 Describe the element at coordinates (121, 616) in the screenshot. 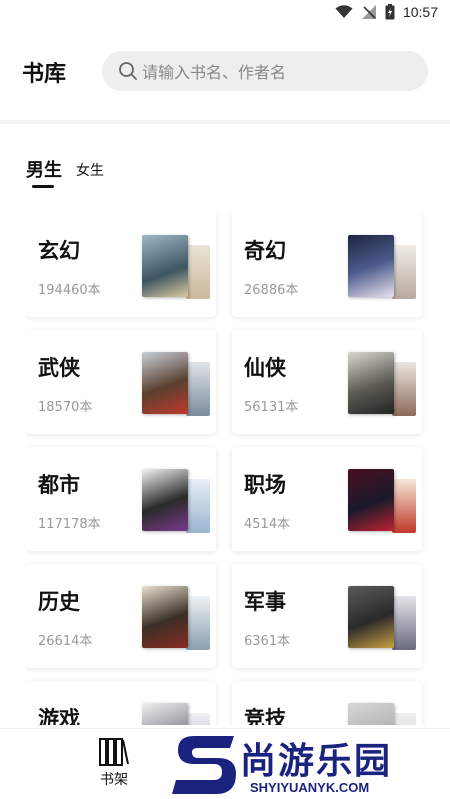

I see `category-card-lishi: 历史 26614本` at that location.